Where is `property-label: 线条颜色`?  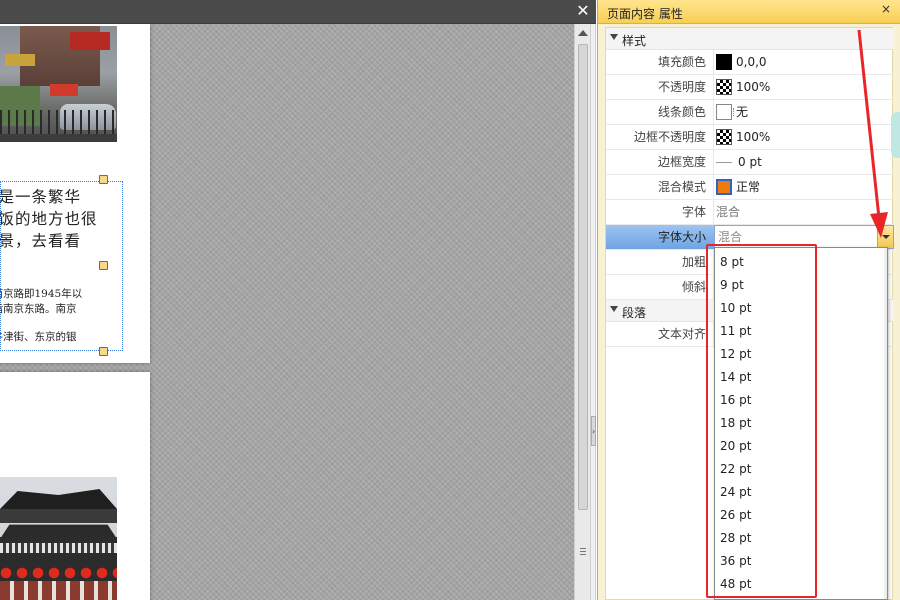 property-label: 线条颜色 is located at coordinates (681, 112).